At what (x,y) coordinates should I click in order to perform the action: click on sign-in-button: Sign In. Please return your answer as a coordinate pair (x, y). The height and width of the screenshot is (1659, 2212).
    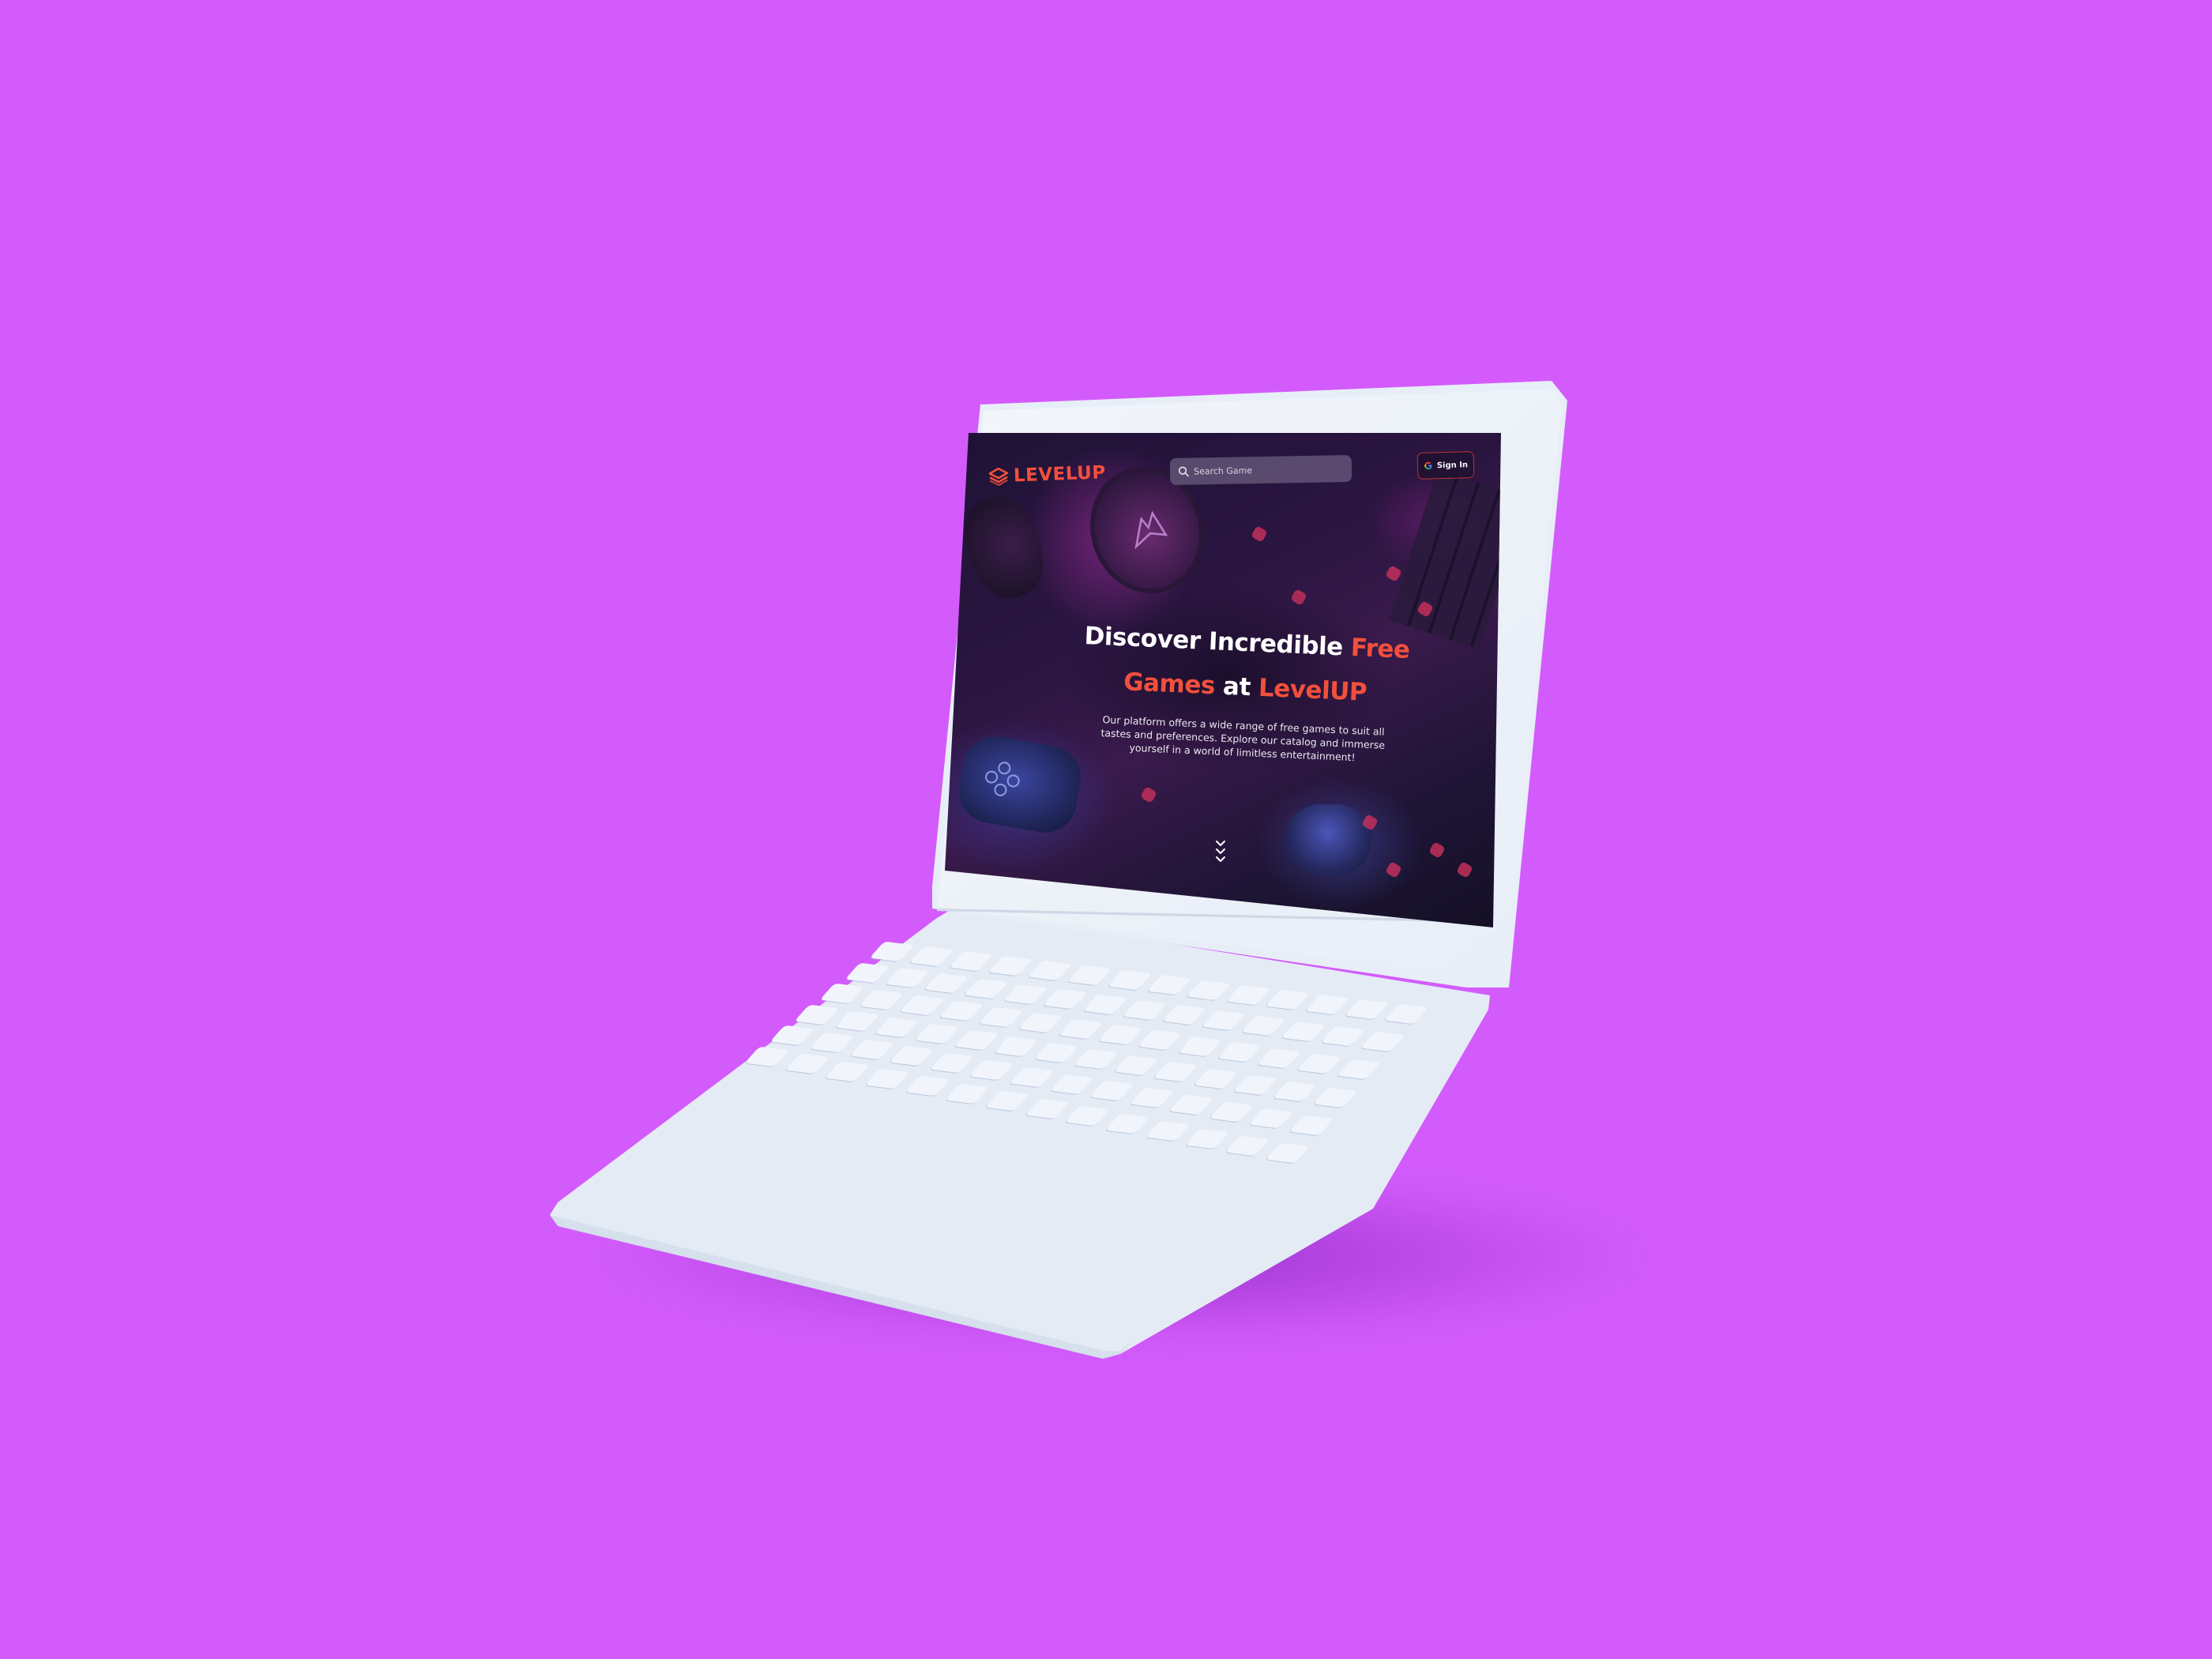
    Looking at the image, I should click on (1446, 466).